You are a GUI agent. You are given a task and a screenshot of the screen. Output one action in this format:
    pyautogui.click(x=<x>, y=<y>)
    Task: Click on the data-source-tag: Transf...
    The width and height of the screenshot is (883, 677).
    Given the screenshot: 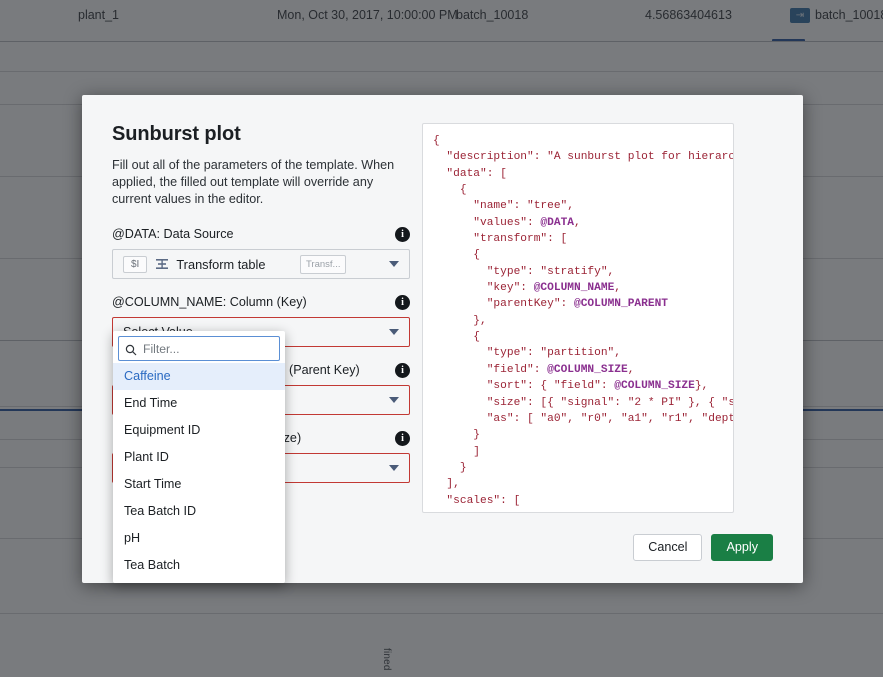 What is the action you would take?
    pyautogui.click(x=323, y=264)
    